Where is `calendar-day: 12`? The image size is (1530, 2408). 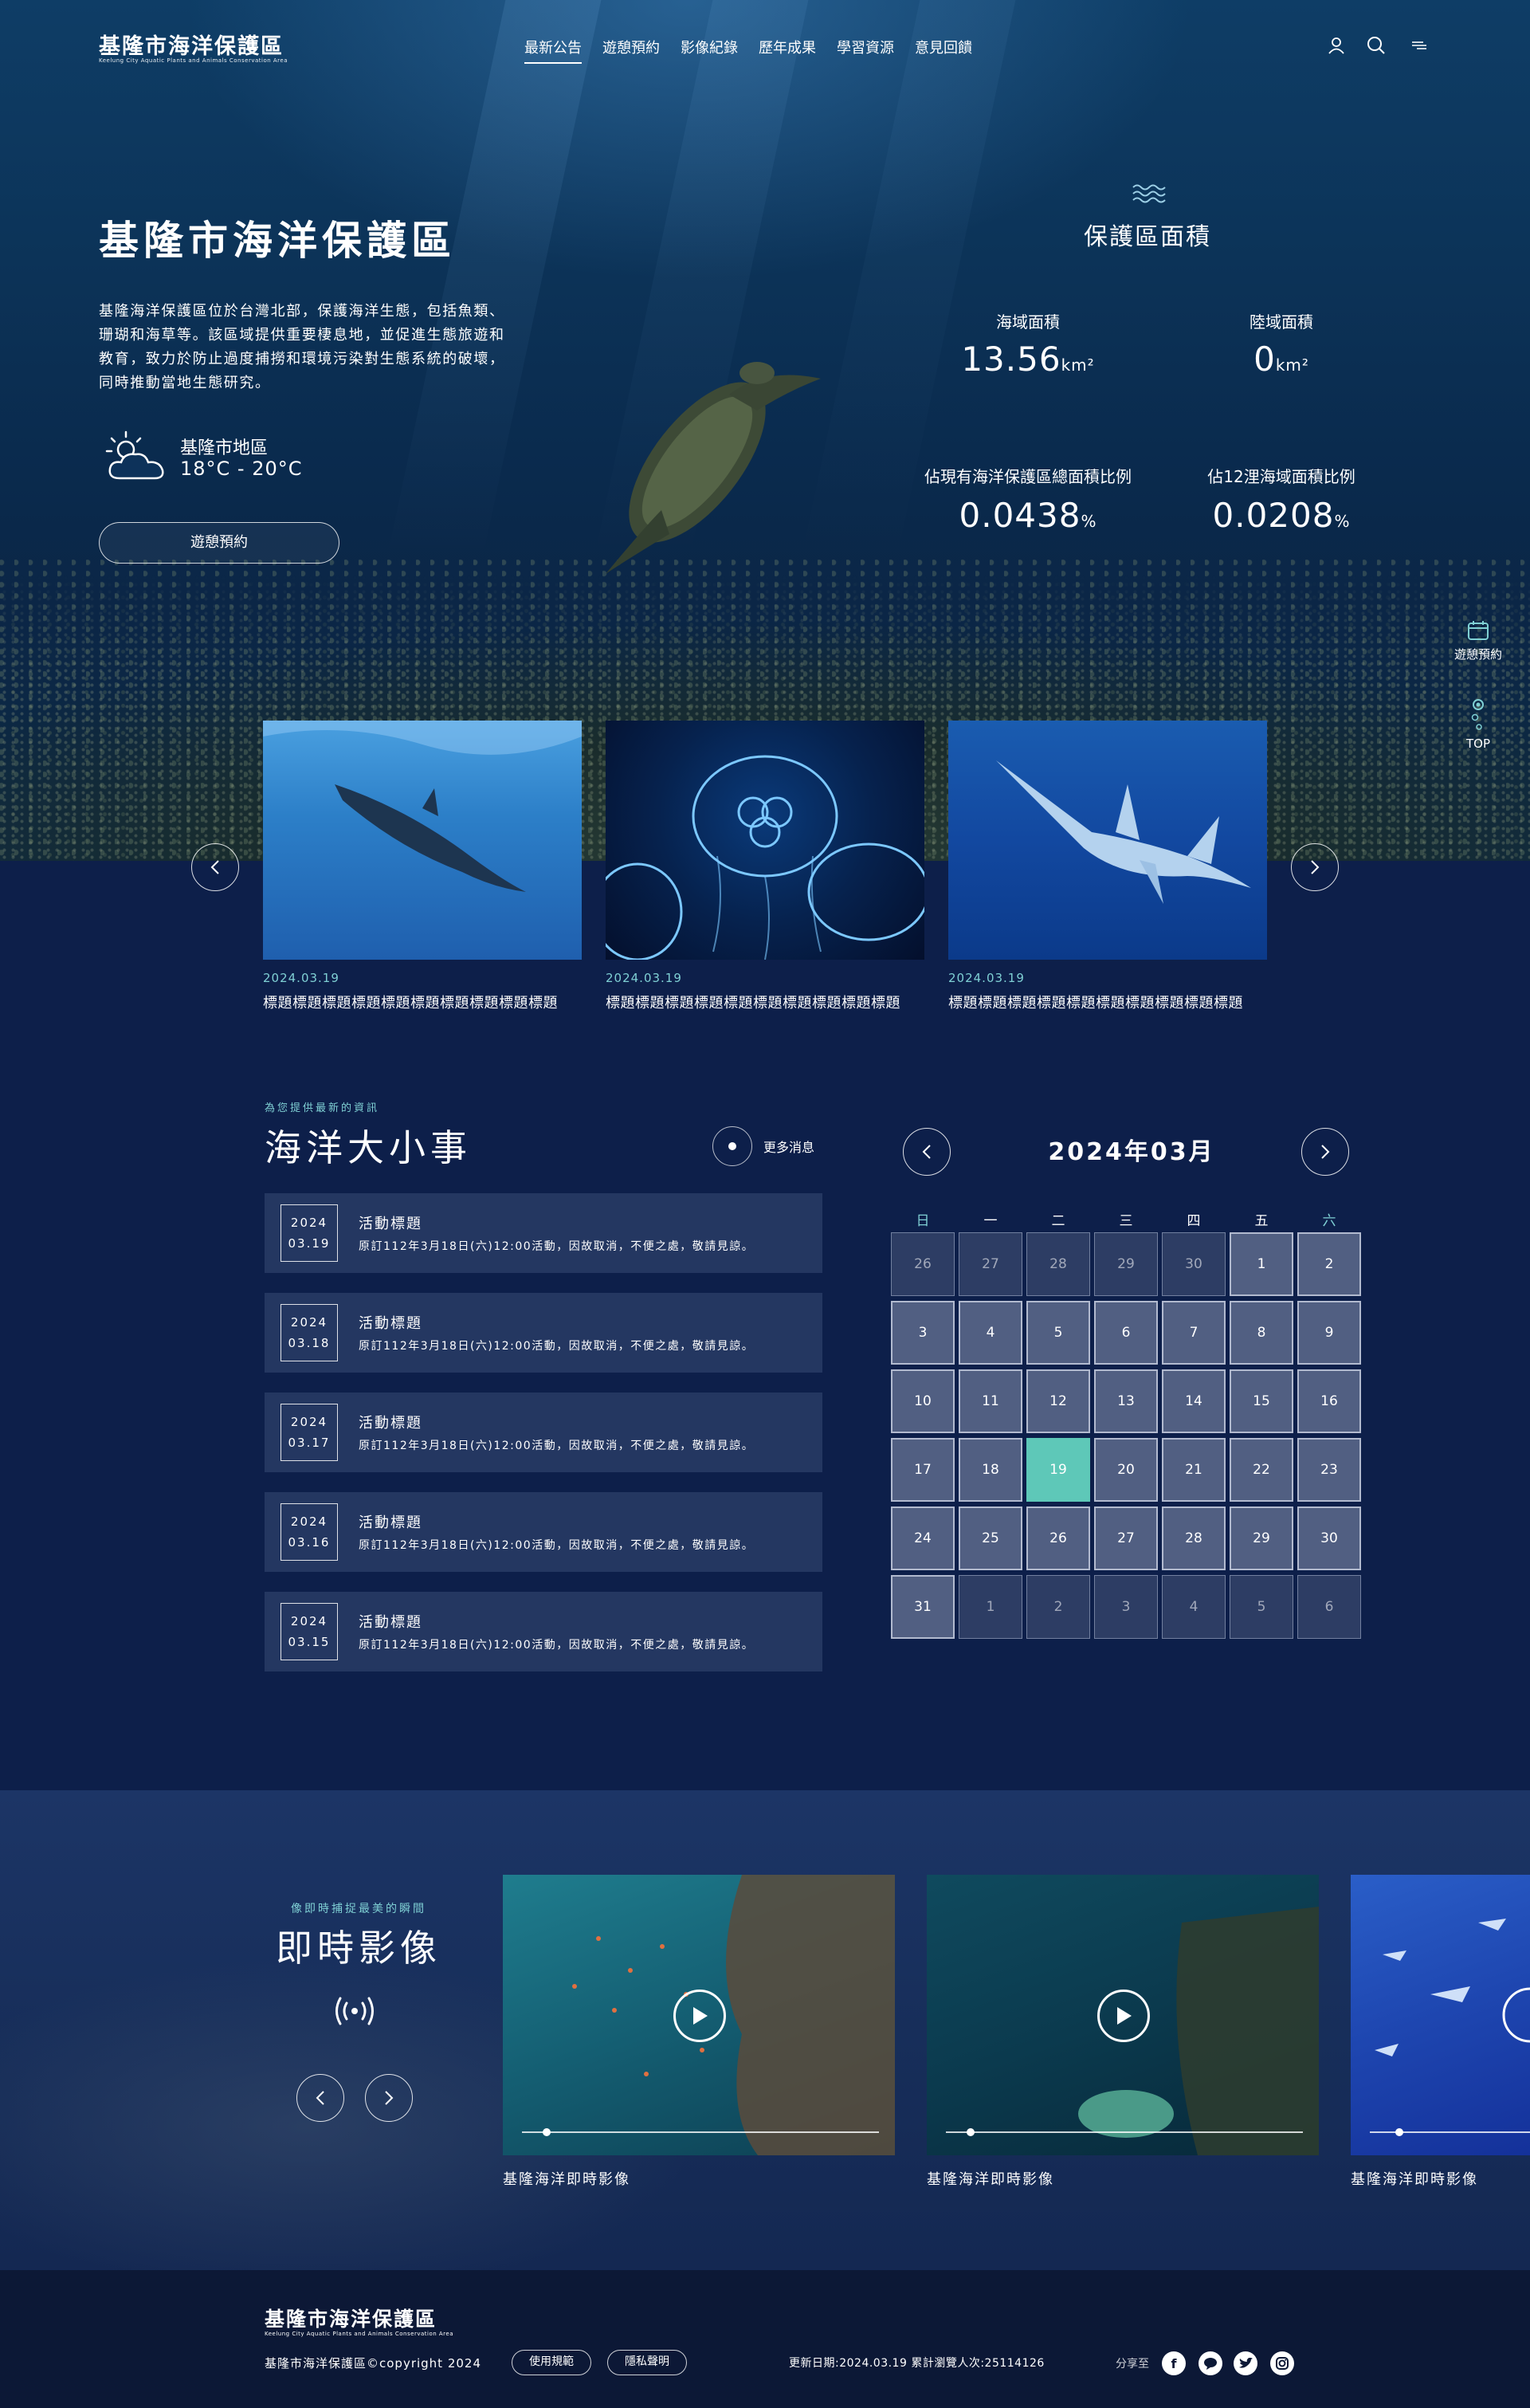 calendar-day: 12 is located at coordinates (1058, 1401).